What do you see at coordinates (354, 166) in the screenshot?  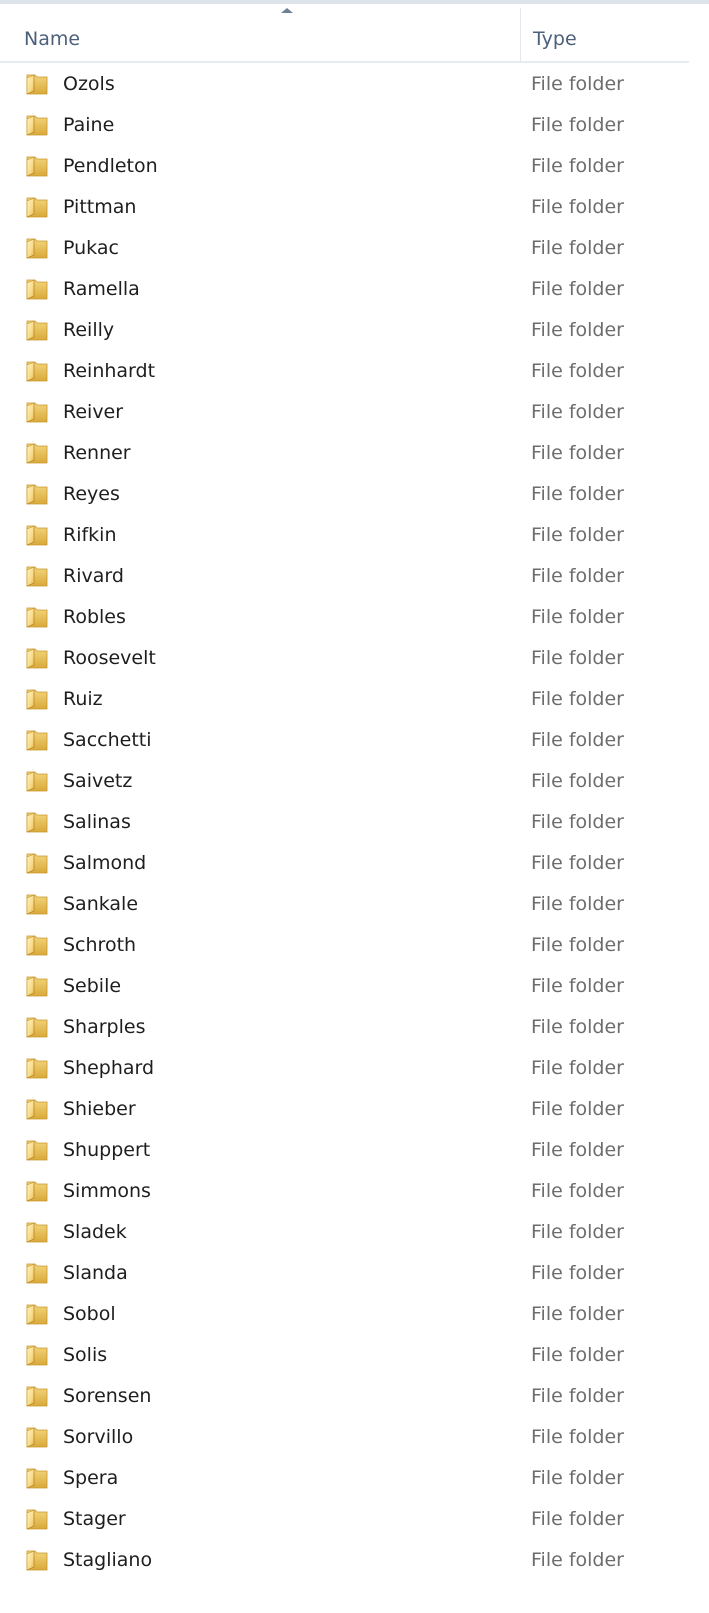 I see `list-item: Pendleton File folder` at bounding box center [354, 166].